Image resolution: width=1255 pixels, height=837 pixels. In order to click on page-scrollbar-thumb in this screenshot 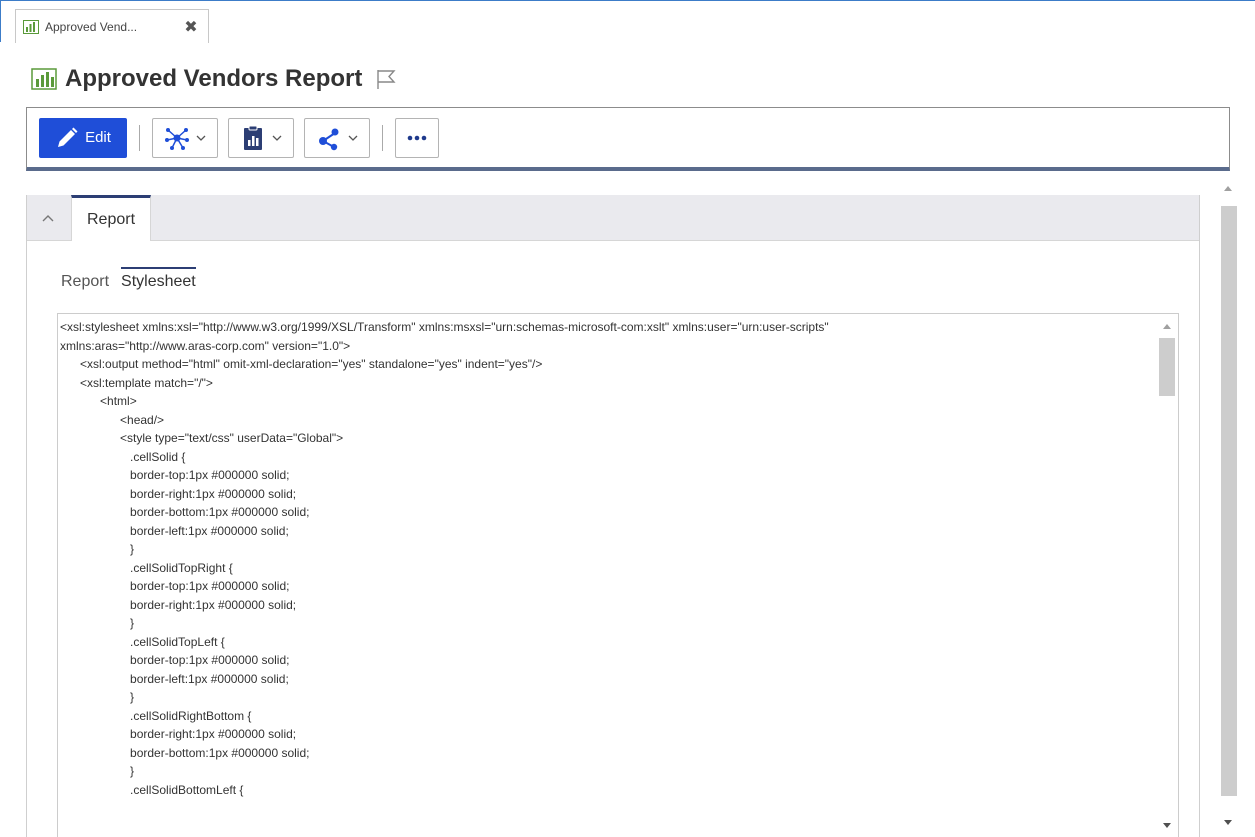, I will do `click(1229, 501)`.